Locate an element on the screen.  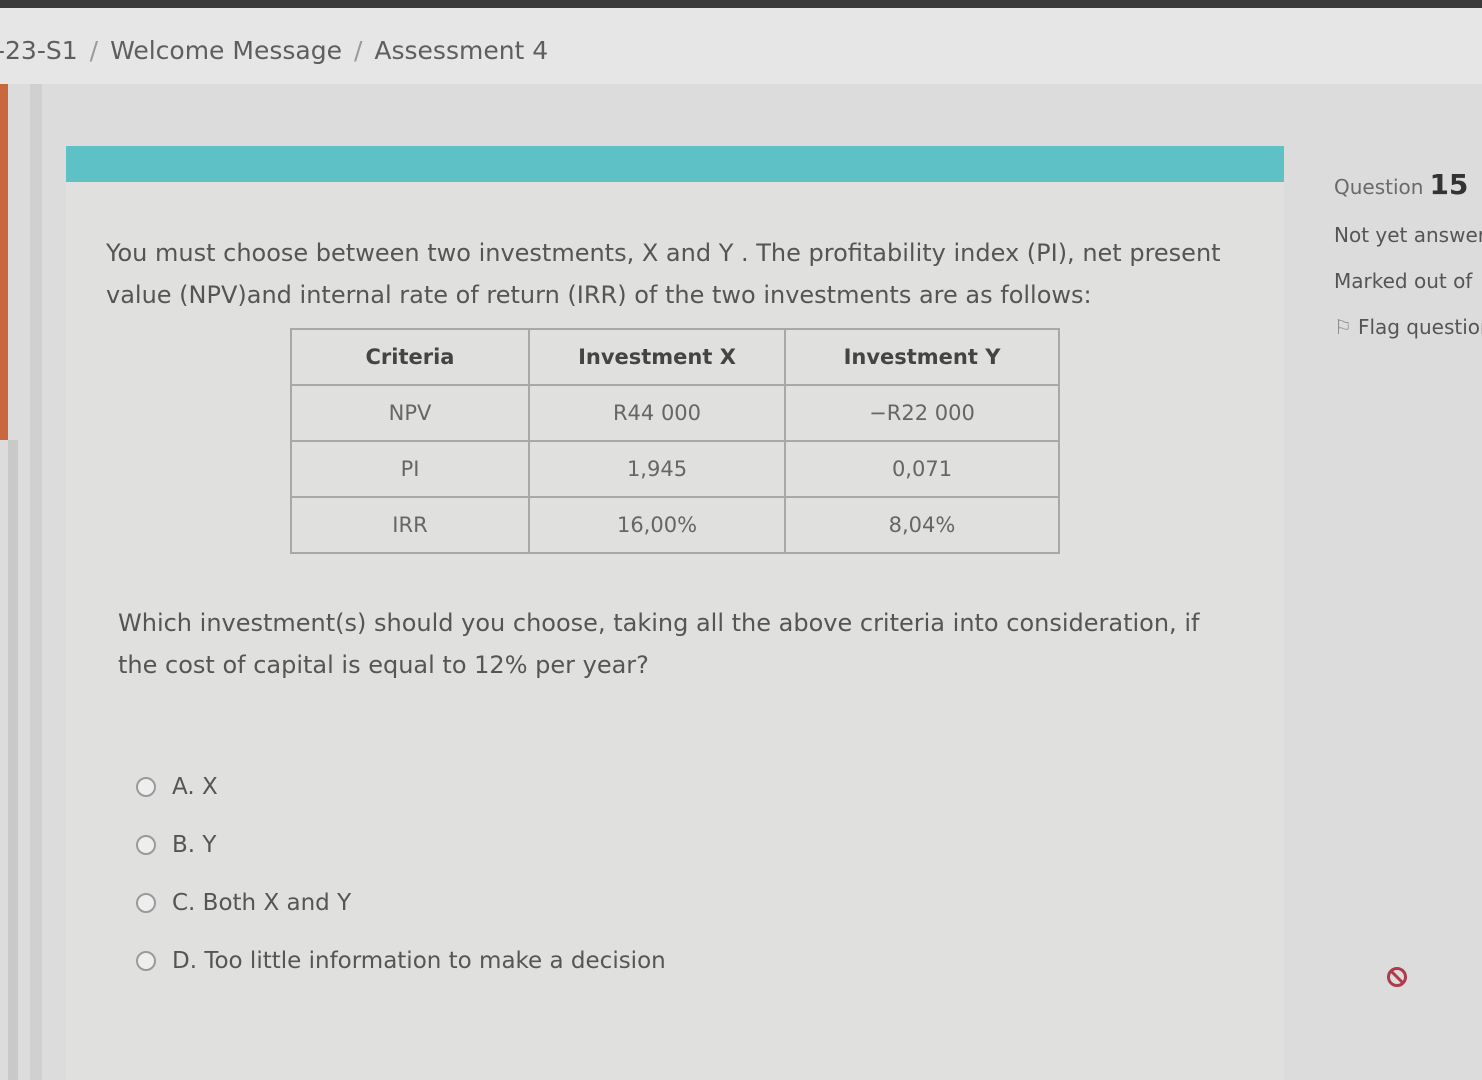
option-a: A. X is located at coordinates (401, 787).